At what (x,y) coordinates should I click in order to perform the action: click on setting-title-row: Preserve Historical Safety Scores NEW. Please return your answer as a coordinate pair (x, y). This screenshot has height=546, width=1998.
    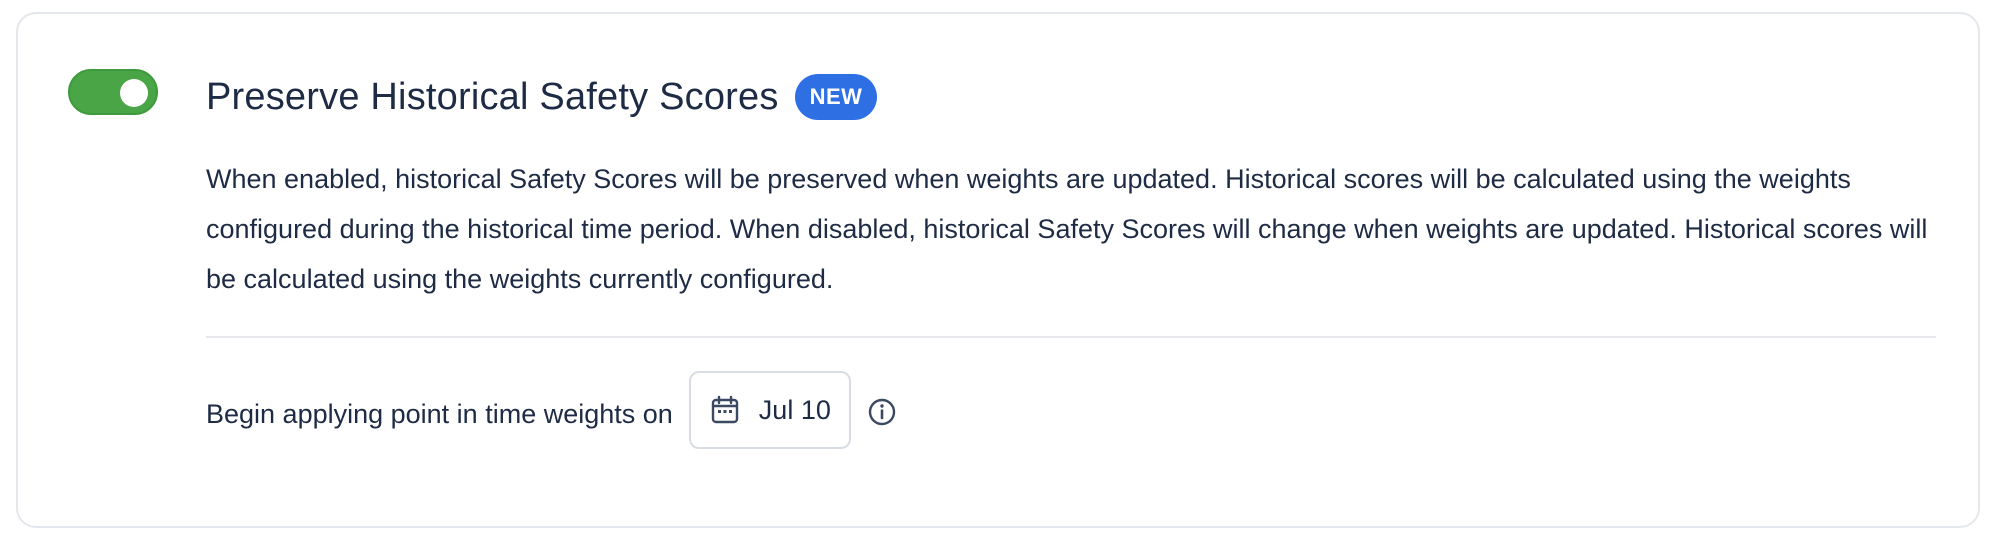
    Looking at the image, I should click on (542, 97).